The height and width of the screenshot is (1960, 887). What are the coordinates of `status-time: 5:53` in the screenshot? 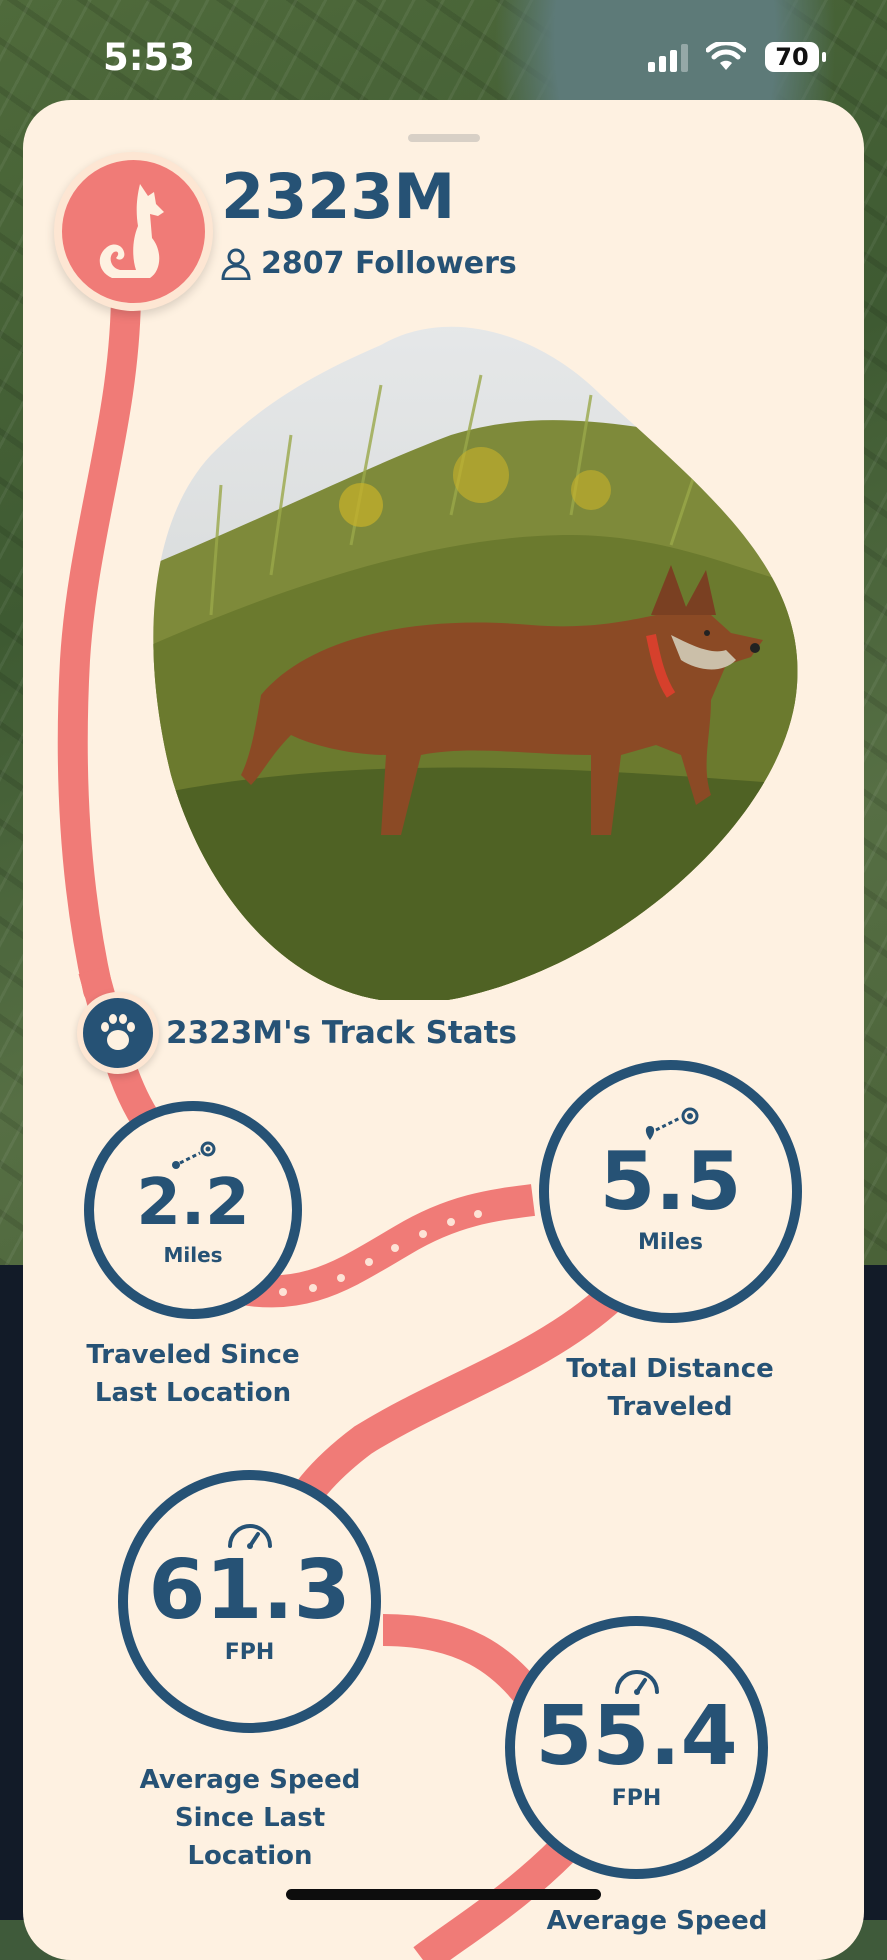 It's located at (149, 57).